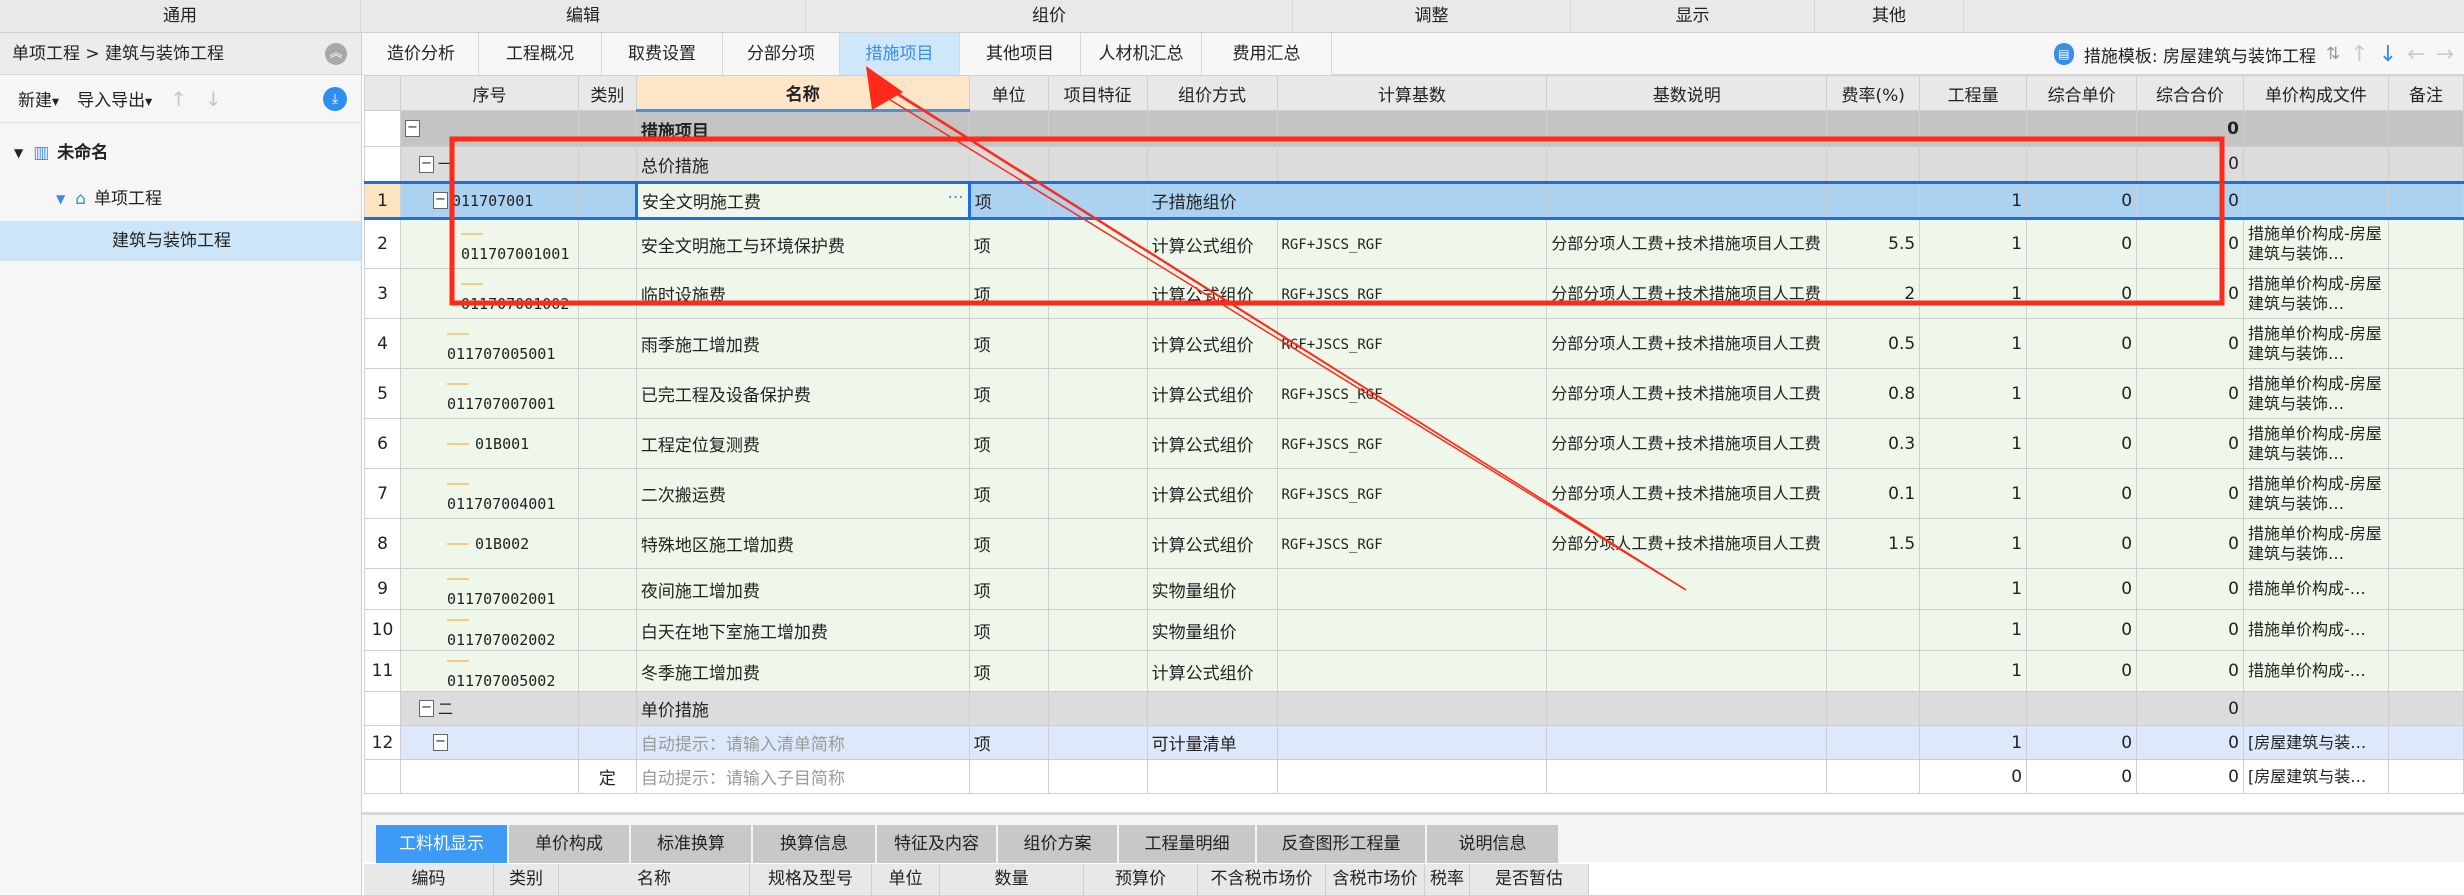 The width and height of the screenshot is (2464, 895). Describe the element at coordinates (607, 776) in the screenshot. I see `cell-type: 定` at that location.